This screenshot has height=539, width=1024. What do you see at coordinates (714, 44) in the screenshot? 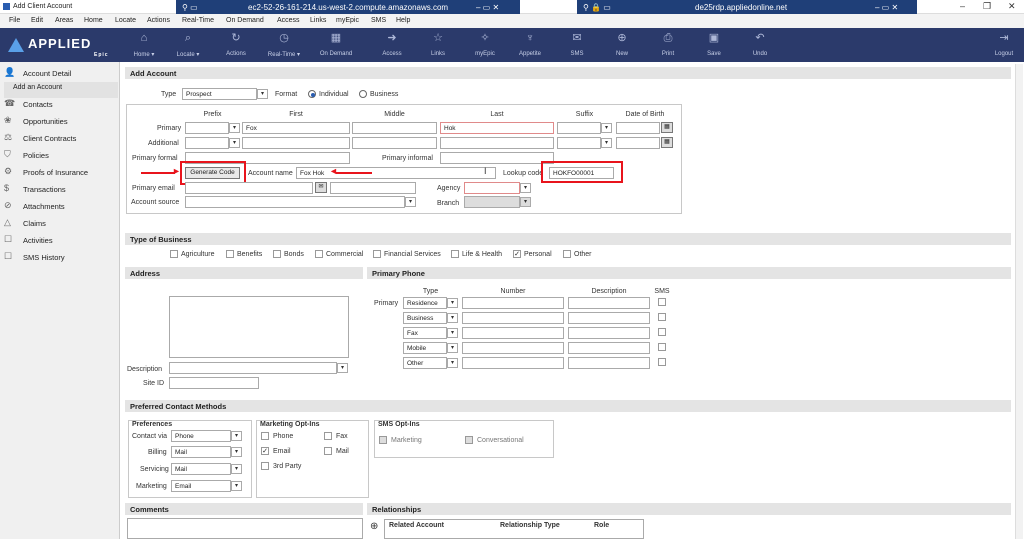
I see `toolbar-save-button: ▣ Save` at bounding box center [714, 44].